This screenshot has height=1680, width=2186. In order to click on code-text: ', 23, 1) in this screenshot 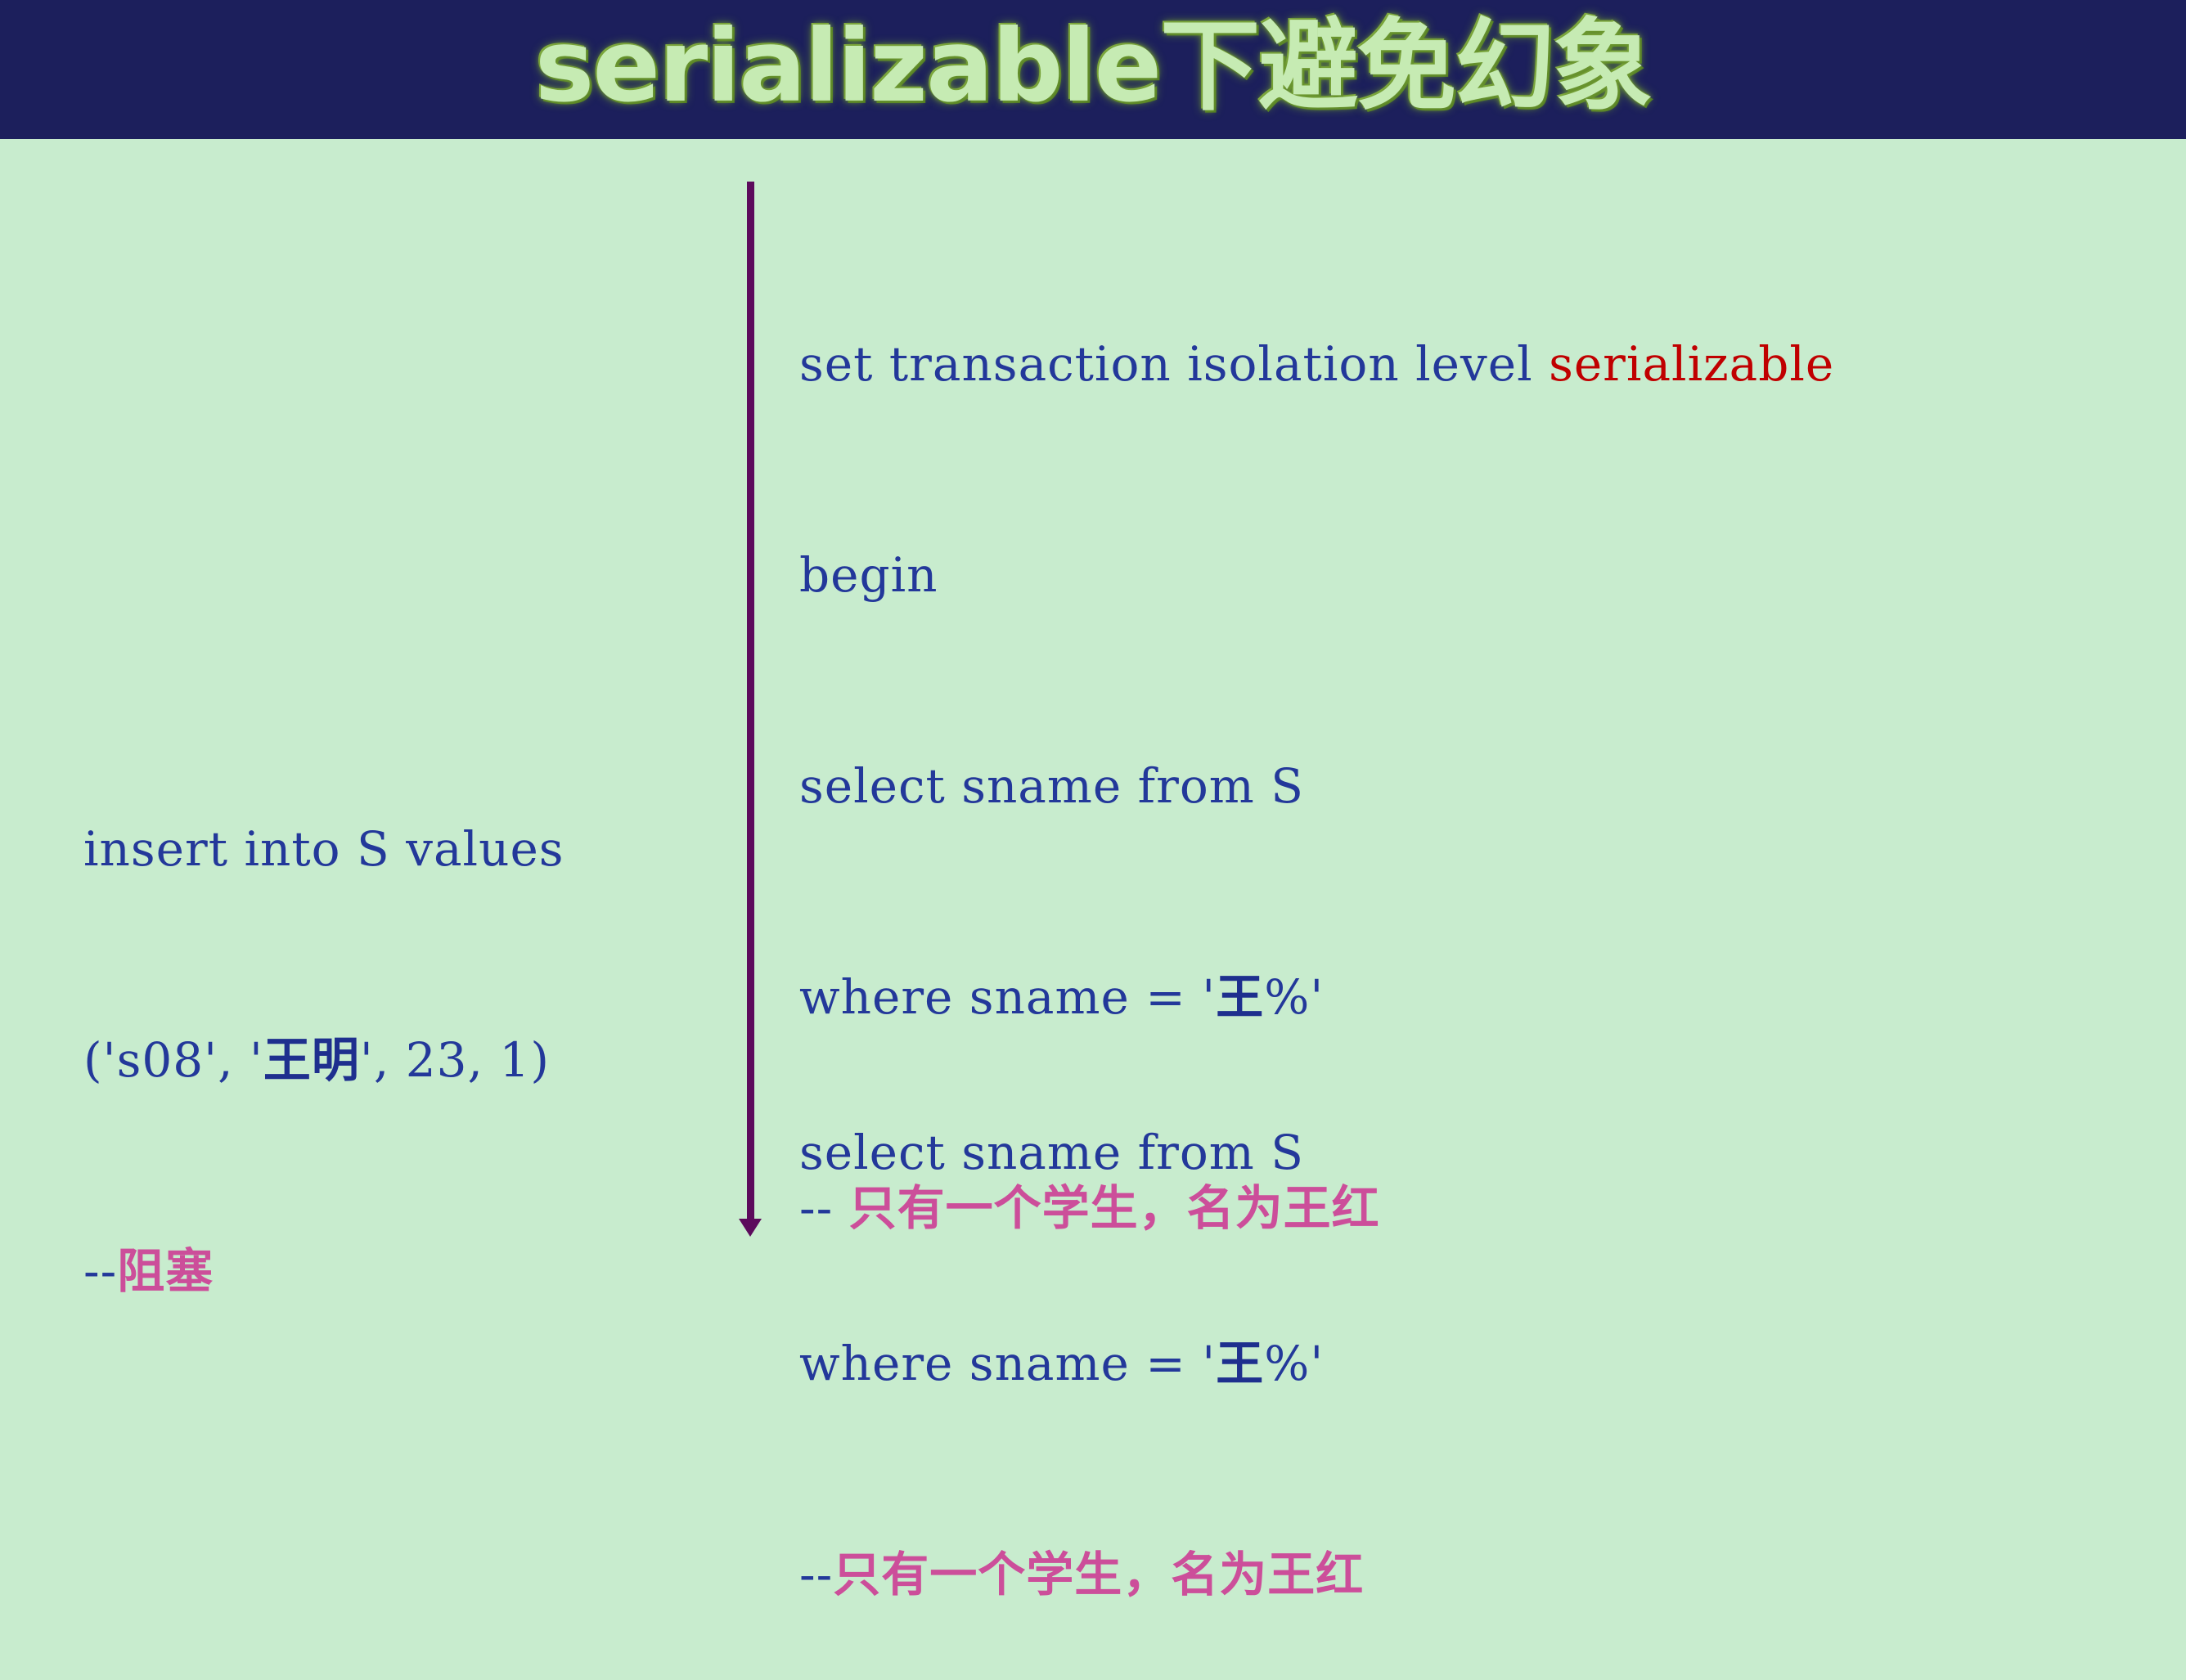, I will do `click(454, 1060)`.